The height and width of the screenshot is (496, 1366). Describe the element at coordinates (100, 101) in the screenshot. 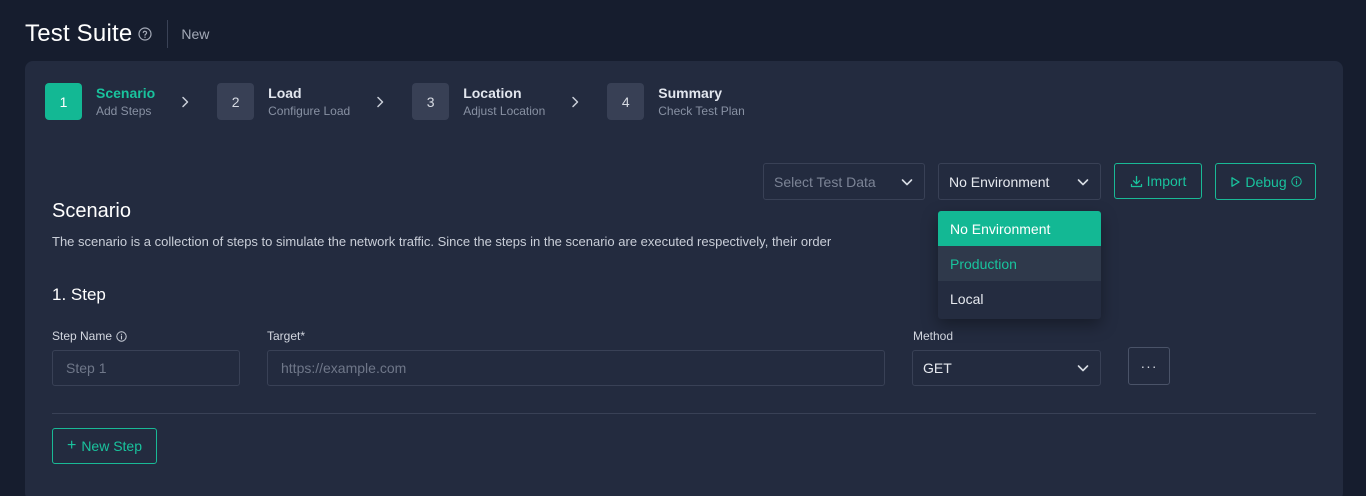

I see `wizard-step-scenario: 1 Scenario Add Steps` at that location.